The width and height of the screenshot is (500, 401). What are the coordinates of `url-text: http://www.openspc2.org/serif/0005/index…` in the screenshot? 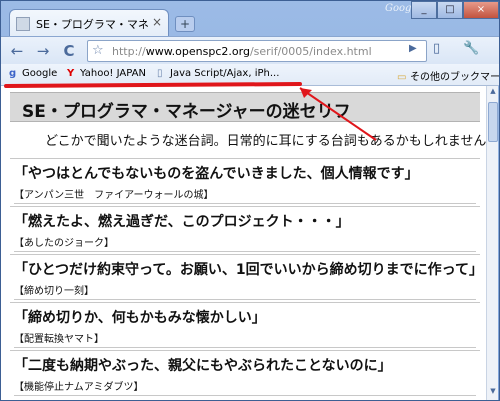 It's located at (242, 51).